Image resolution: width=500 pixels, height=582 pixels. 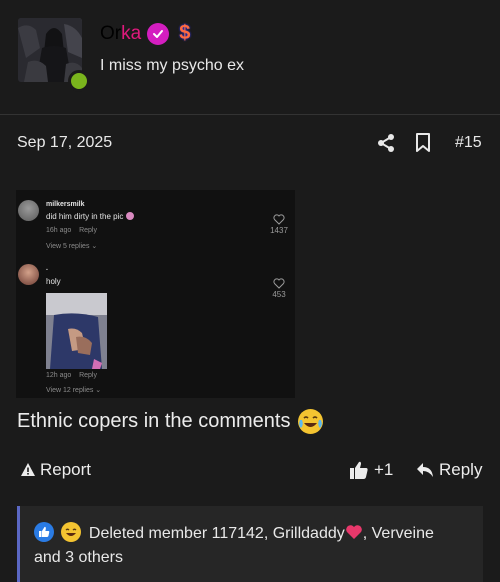 What do you see at coordinates (359, 470) in the screenshot?
I see `thumbs-up-icon` at bounding box center [359, 470].